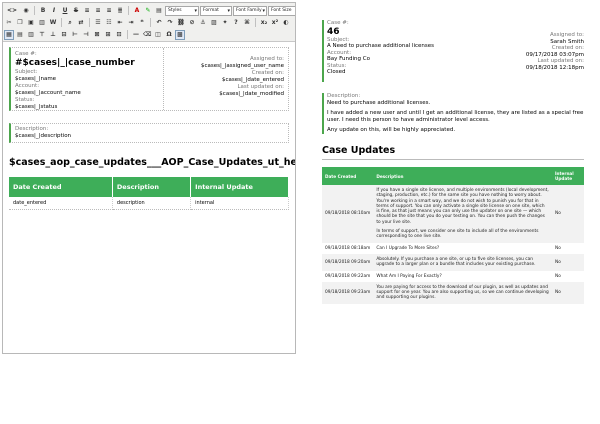 Image resolution: width=600 pixels, height=424 pixels. Describe the element at coordinates (192, 23) in the screenshot. I see `unlink-icon: ⊘` at that location.